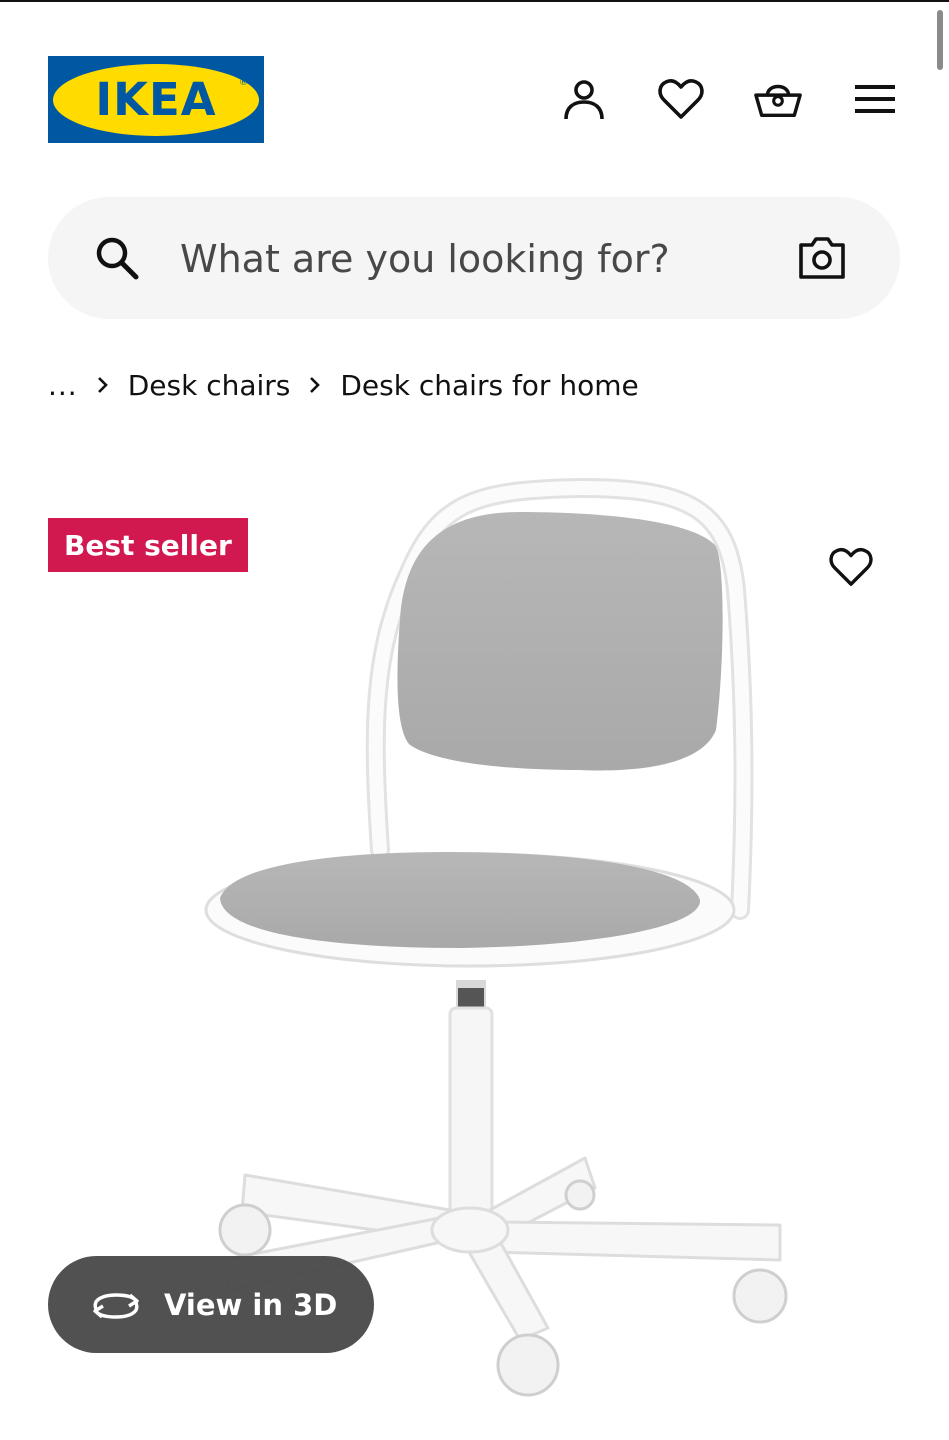 The height and width of the screenshot is (1440, 949). I want to click on view-in-3d-label: View in 3D, so click(251, 1304).